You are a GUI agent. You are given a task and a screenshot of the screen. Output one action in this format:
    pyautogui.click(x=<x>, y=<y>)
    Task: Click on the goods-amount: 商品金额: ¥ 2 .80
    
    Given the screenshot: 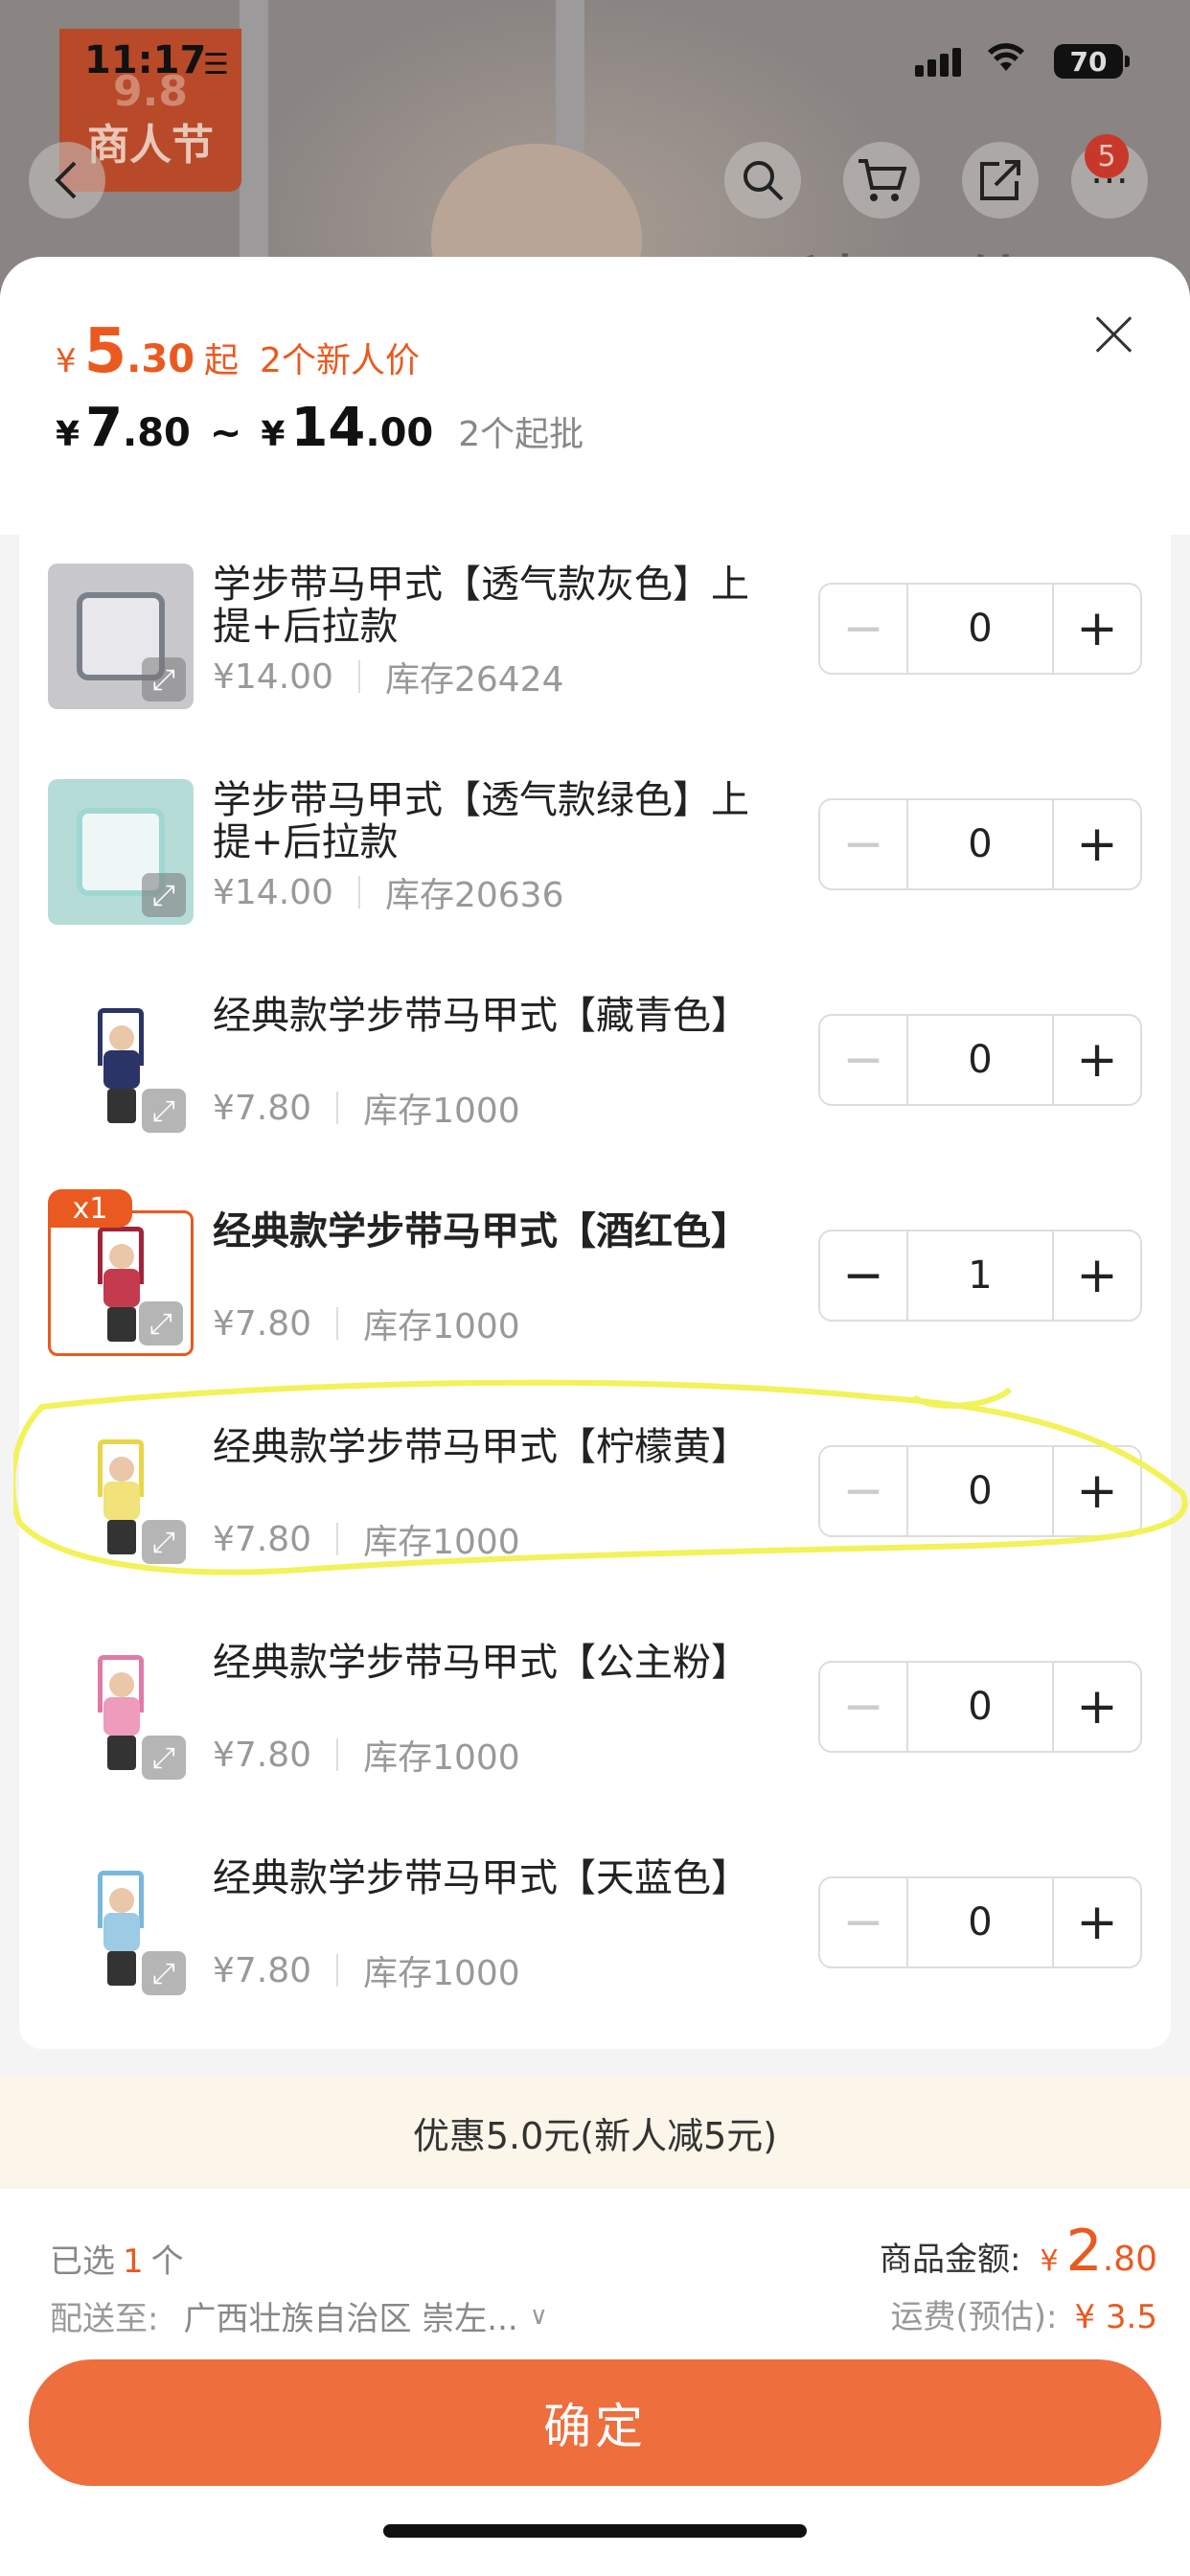 What is the action you would take?
    pyautogui.click(x=1018, y=2251)
    